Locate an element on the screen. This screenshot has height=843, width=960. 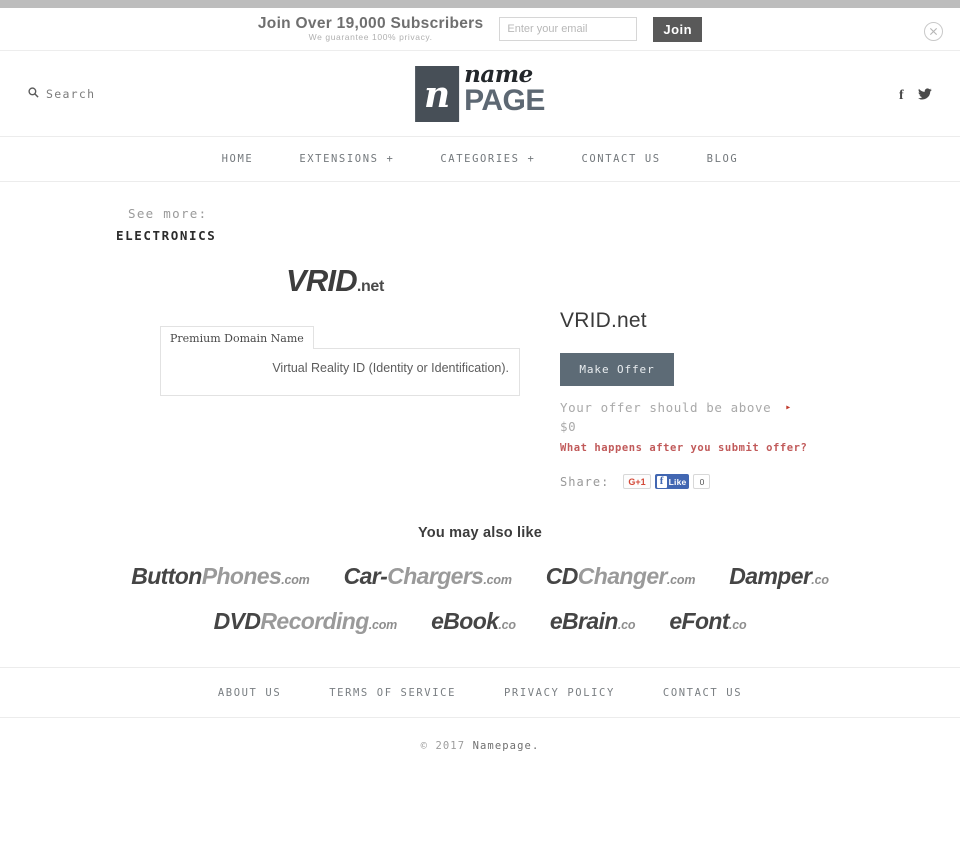
related-item: eBook.co is located at coordinates (473, 621).